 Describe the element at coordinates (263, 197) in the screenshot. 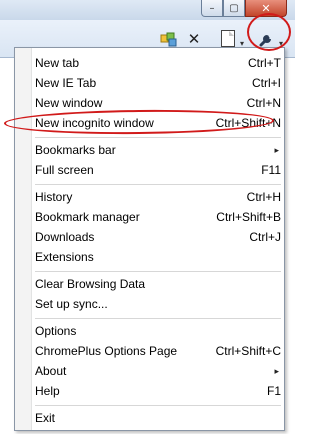

I see `menu-item-shortcut: Ctrl+H` at that location.